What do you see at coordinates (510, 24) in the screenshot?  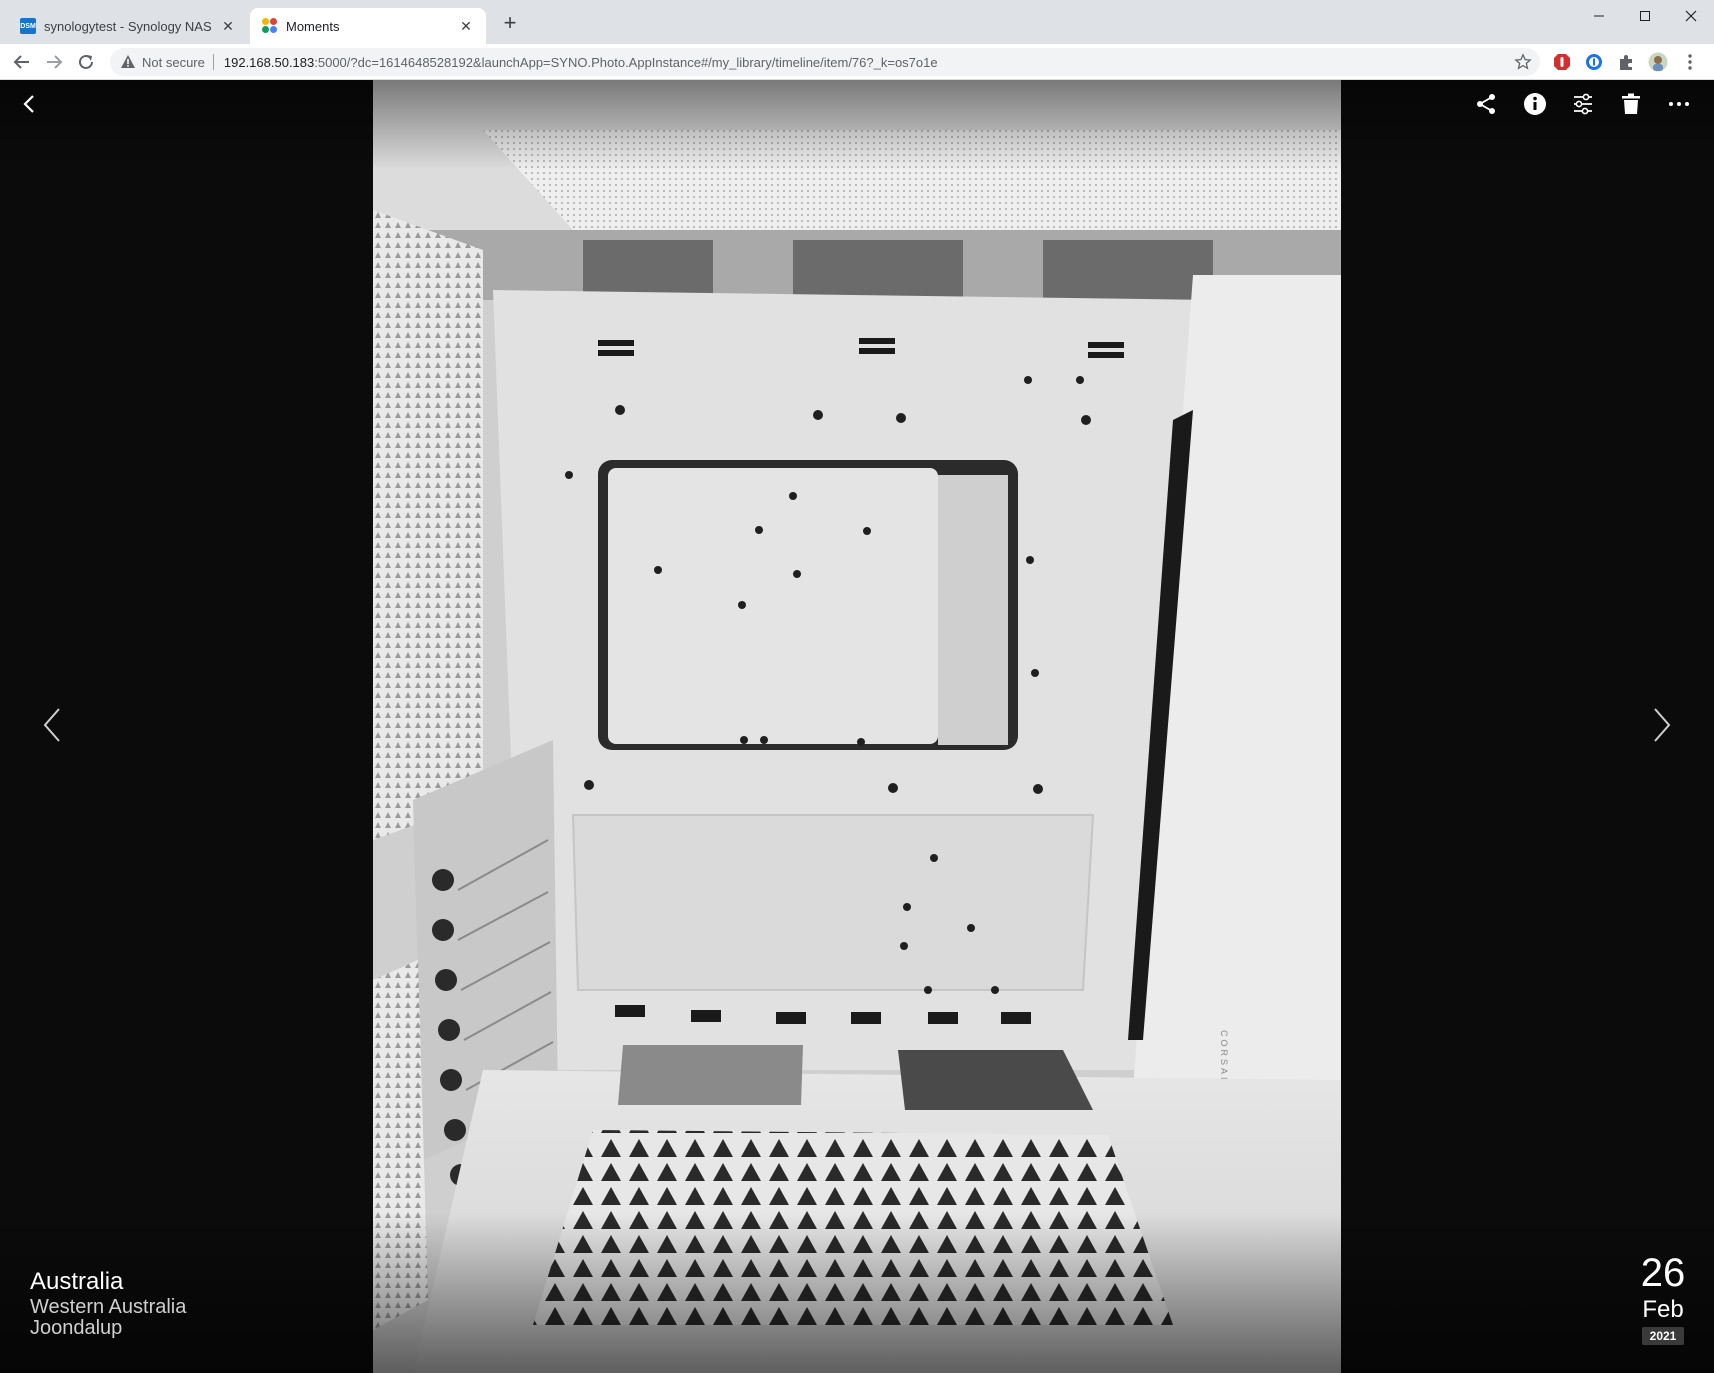 I see `new-tab-button: +` at bounding box center [510, 24].